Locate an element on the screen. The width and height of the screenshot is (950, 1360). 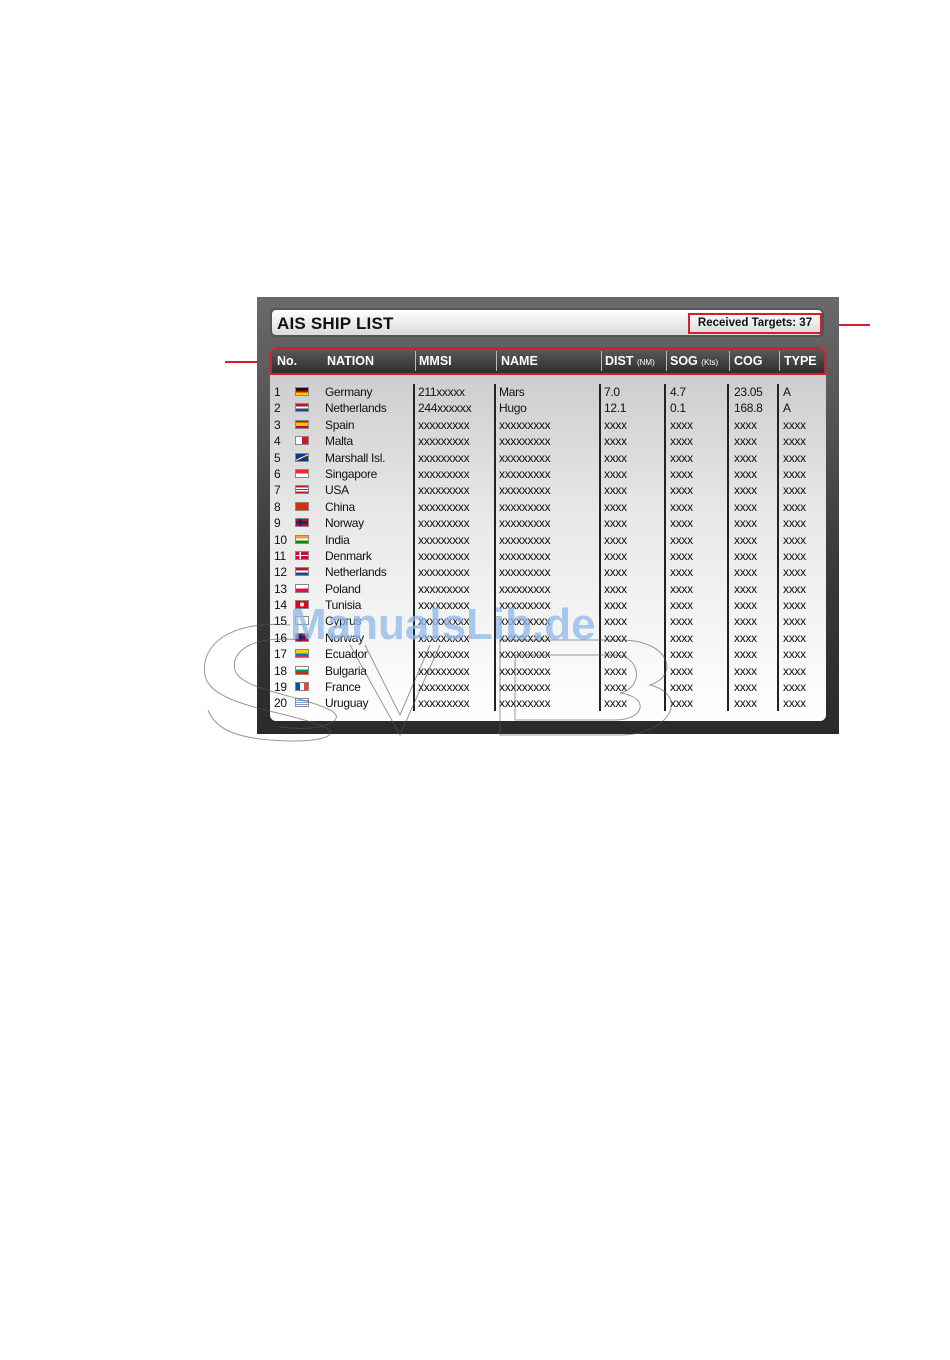
row-number: 3 is located at coordinates (277, 424).